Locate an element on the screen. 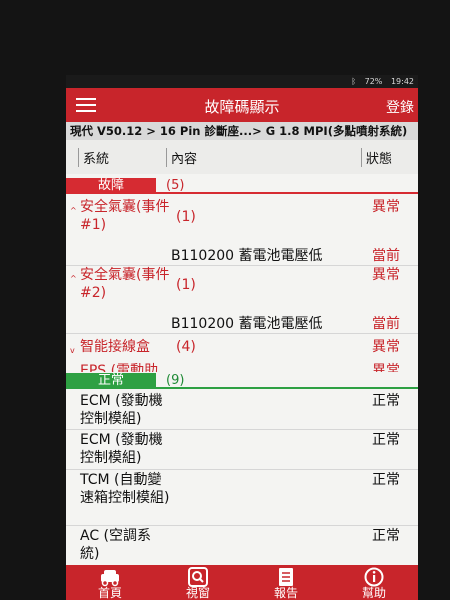  clock: 19:42 is located at coordinates (402, 81).